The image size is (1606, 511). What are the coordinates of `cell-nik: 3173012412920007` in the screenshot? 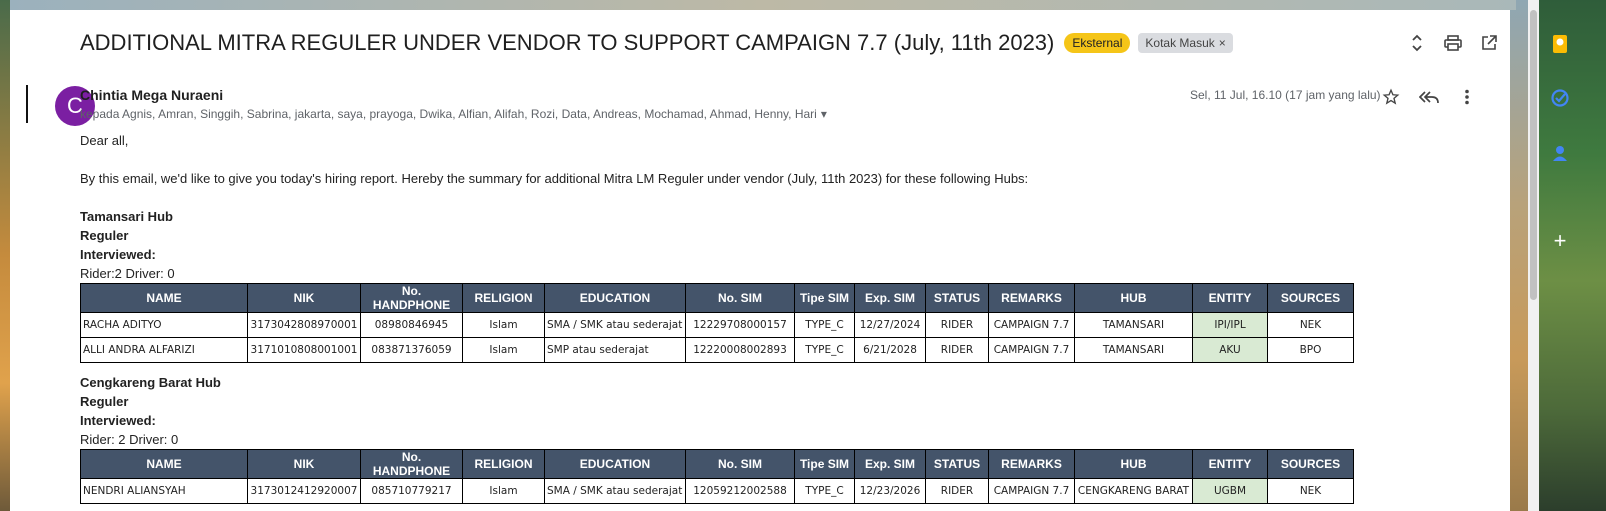 It's located at (304, 491).